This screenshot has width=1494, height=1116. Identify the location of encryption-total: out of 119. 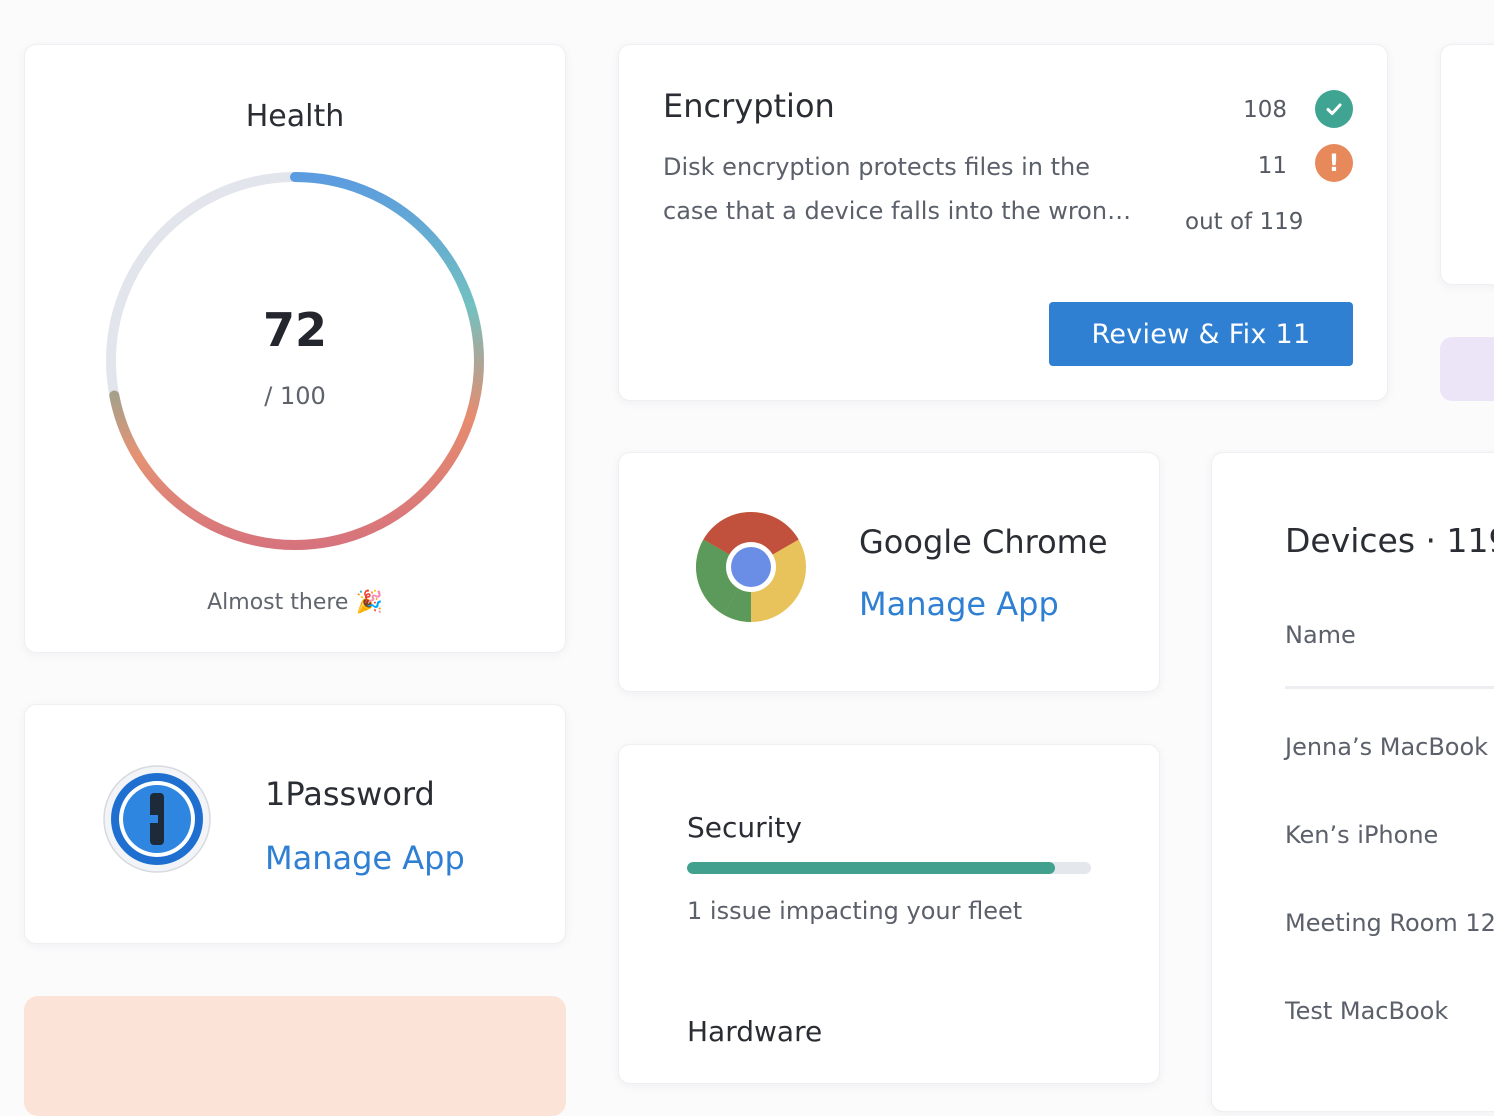
(1244, 222).